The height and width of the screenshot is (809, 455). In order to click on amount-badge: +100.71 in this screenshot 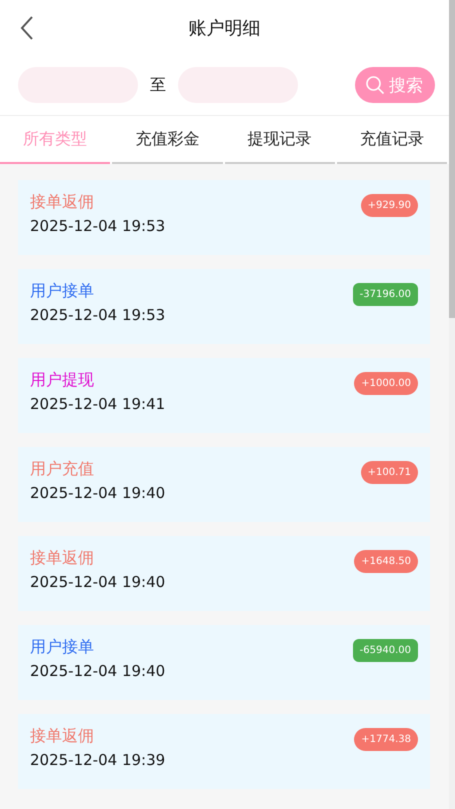, I will do `click(389, 472)`.